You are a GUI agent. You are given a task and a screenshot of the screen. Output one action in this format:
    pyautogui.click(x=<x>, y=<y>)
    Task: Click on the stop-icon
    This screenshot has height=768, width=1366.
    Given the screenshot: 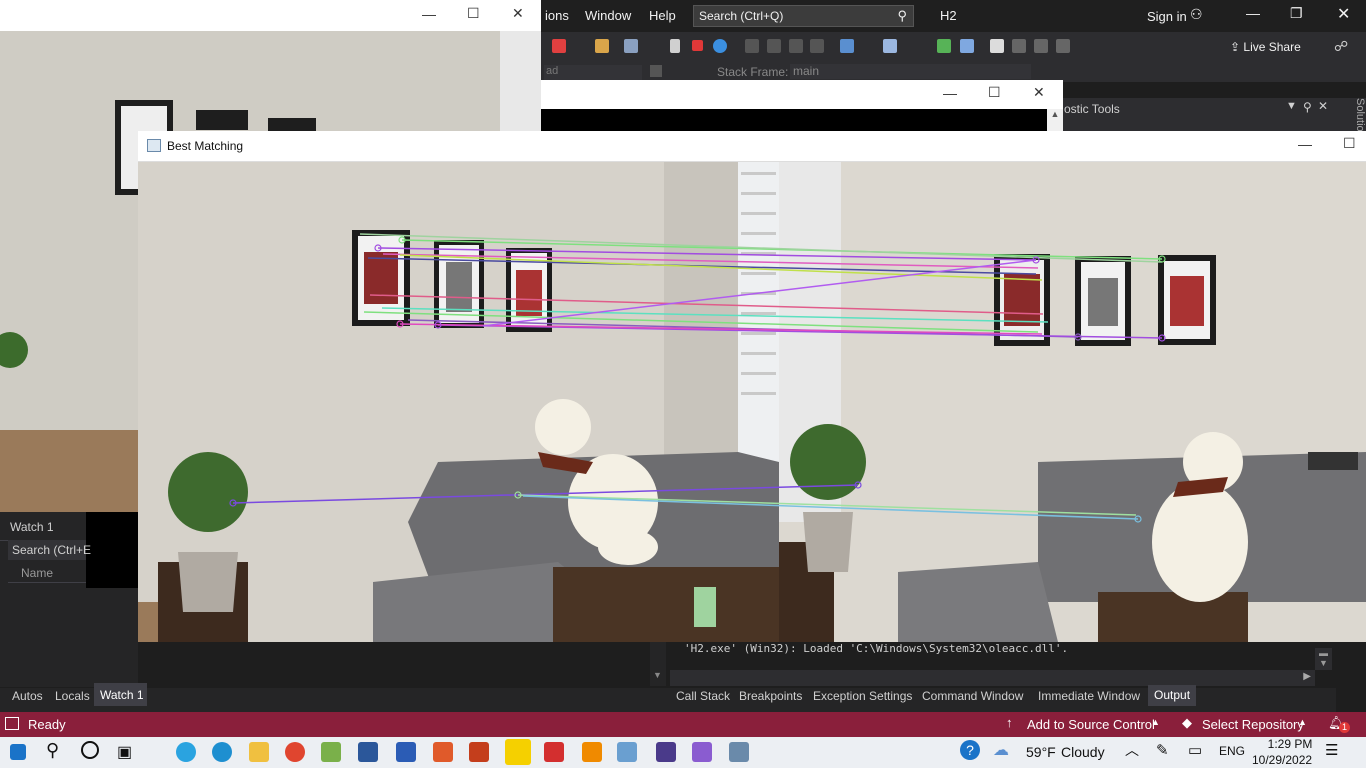 What is the action you would take?
    pyautogui.click(x=697, y=45)
    